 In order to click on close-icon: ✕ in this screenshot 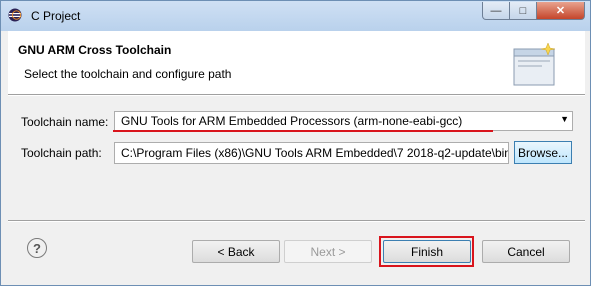, I will do `click(560, 11)`.